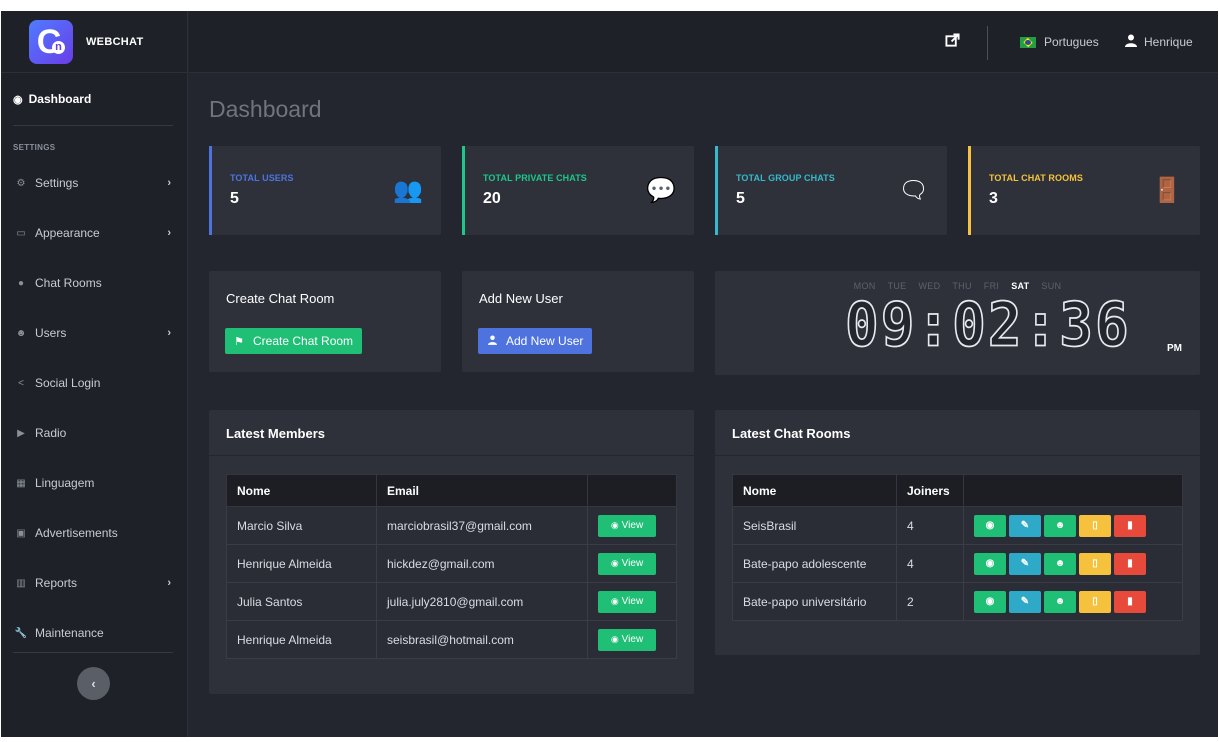  What do you see at coordinates (814, 490) in the screenshot?
I see `column-header: Nome` at bounding box center [814, 490].